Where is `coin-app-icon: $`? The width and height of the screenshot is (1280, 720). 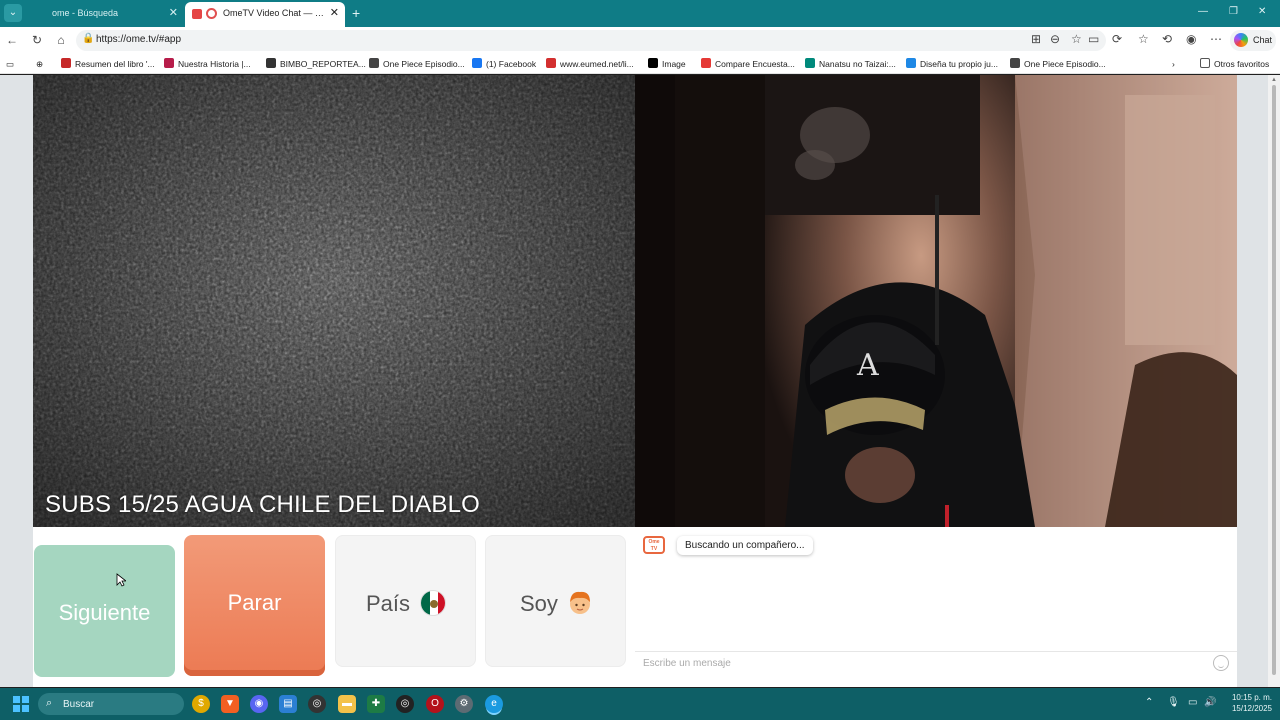
coin-app-icon: $ is located at coordinates (201, 704).